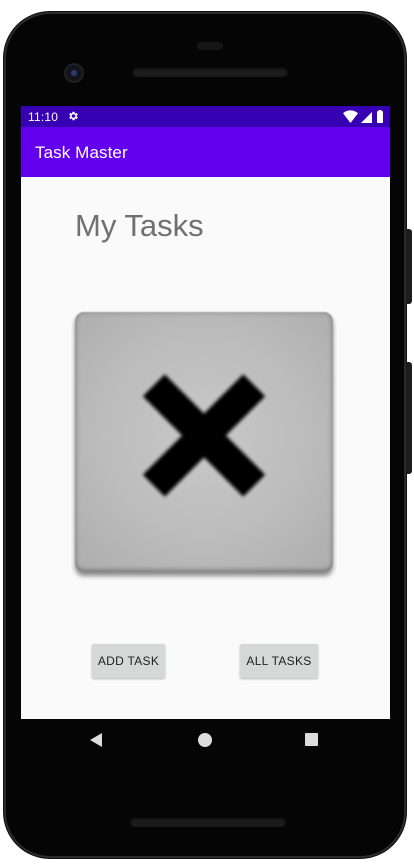 Image resolution: width=414 pixels, height=865 pixels. Describe the element at coordinates (311, 739) in the screenshot. I see `recents-square-icon` at that location.